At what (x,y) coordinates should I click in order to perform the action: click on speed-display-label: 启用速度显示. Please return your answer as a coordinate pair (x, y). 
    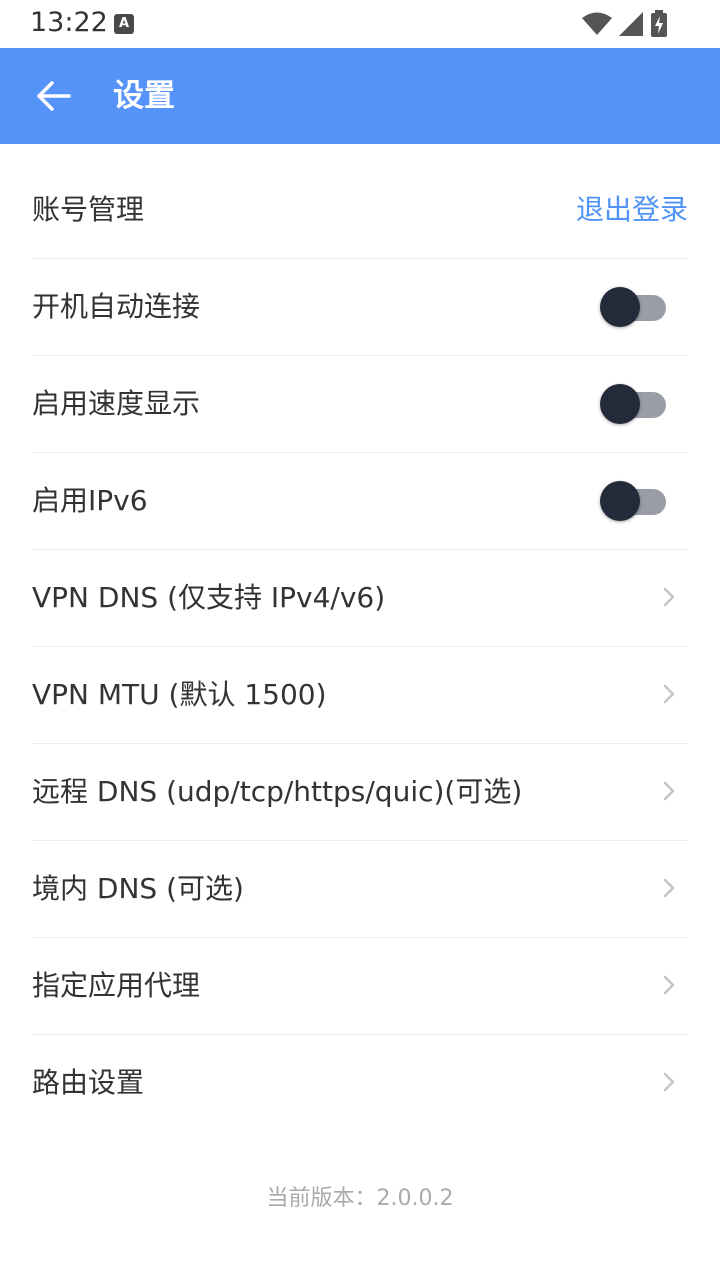
    Looking at the image, I should click on (116, 403).